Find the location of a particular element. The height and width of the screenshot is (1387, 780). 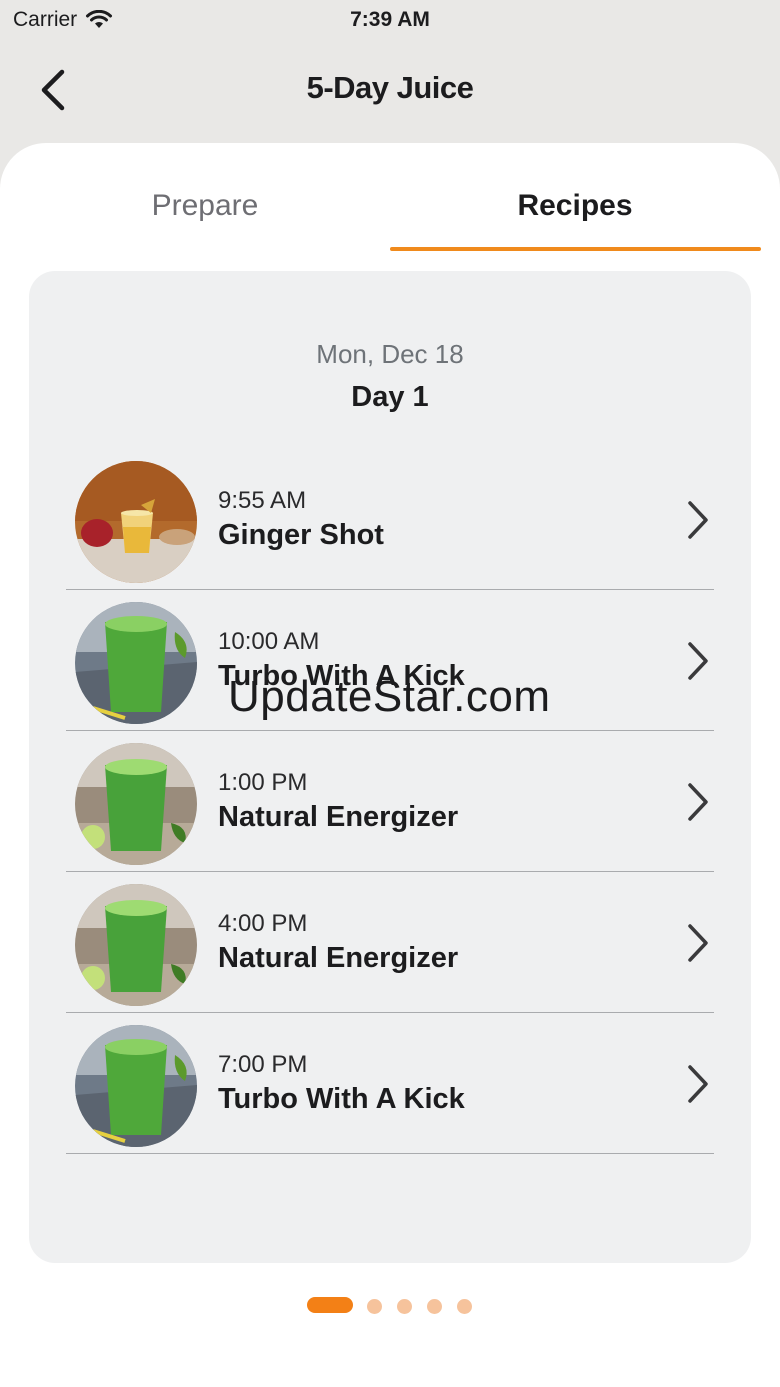

recipe-time: 10:00 AM is located at coordinates (269, 641).